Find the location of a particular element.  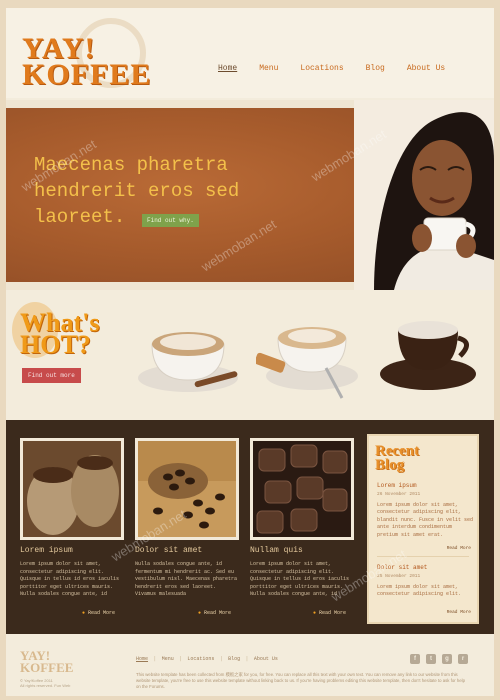

hero-find-out-why-button: Find out why. is located at coordinates (170, 220).